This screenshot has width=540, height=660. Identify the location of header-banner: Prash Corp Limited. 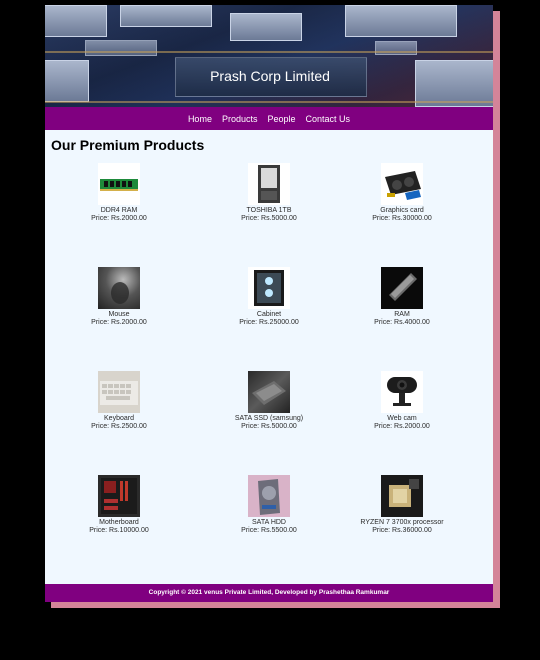
(269, 56).